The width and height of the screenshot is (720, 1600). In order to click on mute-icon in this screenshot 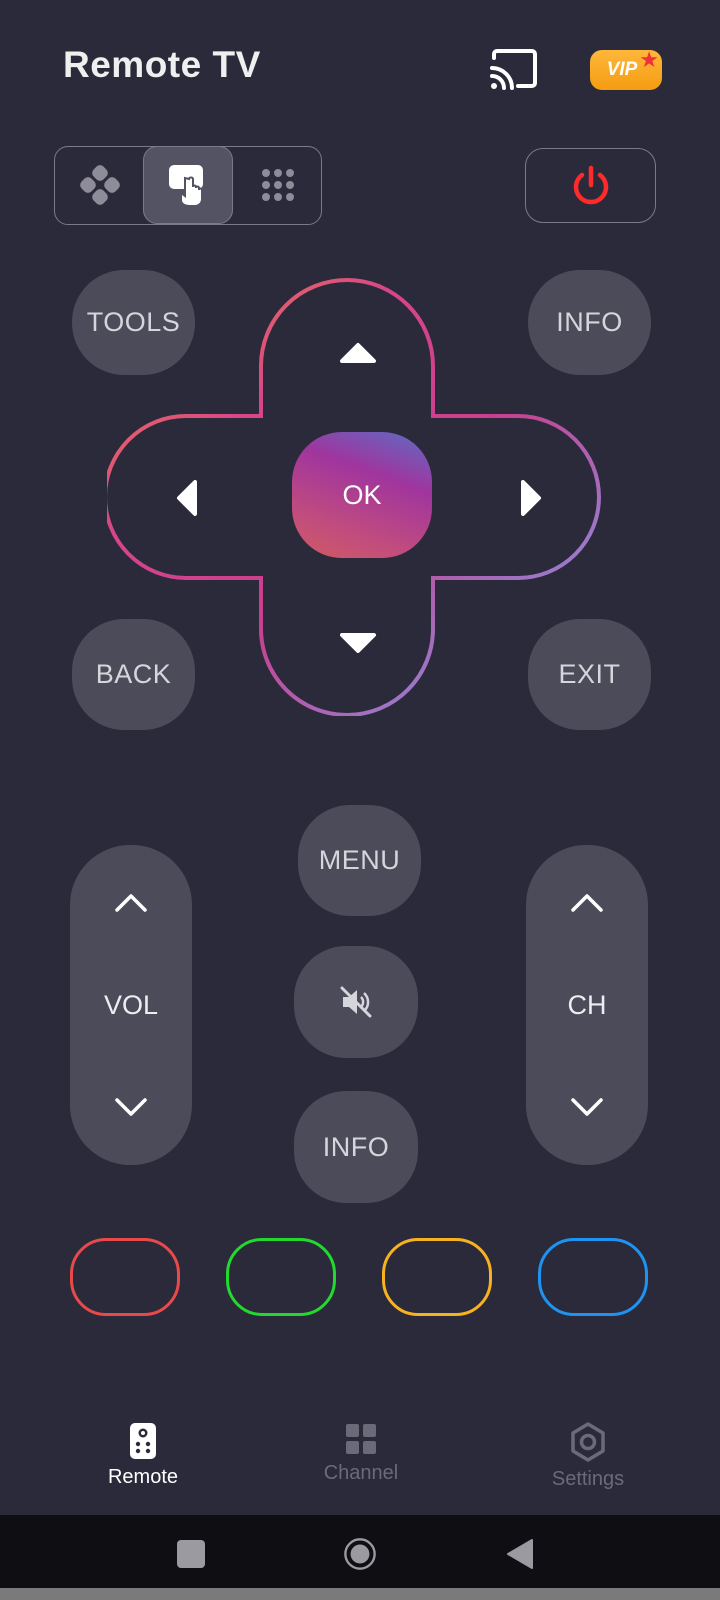, I will do `click(356, 1002)`.